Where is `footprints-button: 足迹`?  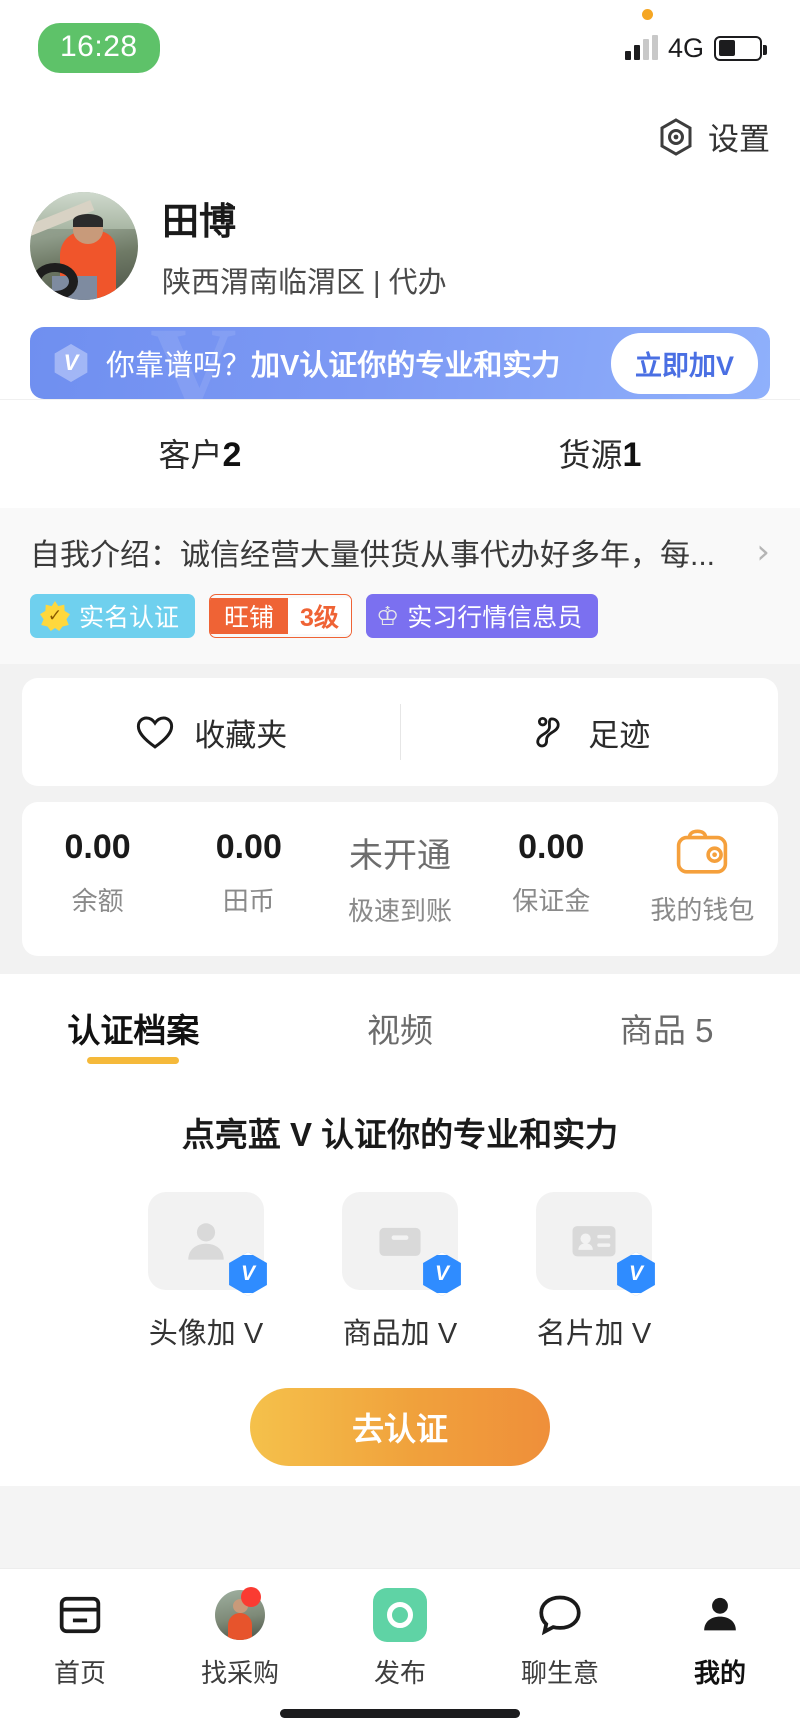
footprints-button: 足迹 is located at coordinates (590, 732).